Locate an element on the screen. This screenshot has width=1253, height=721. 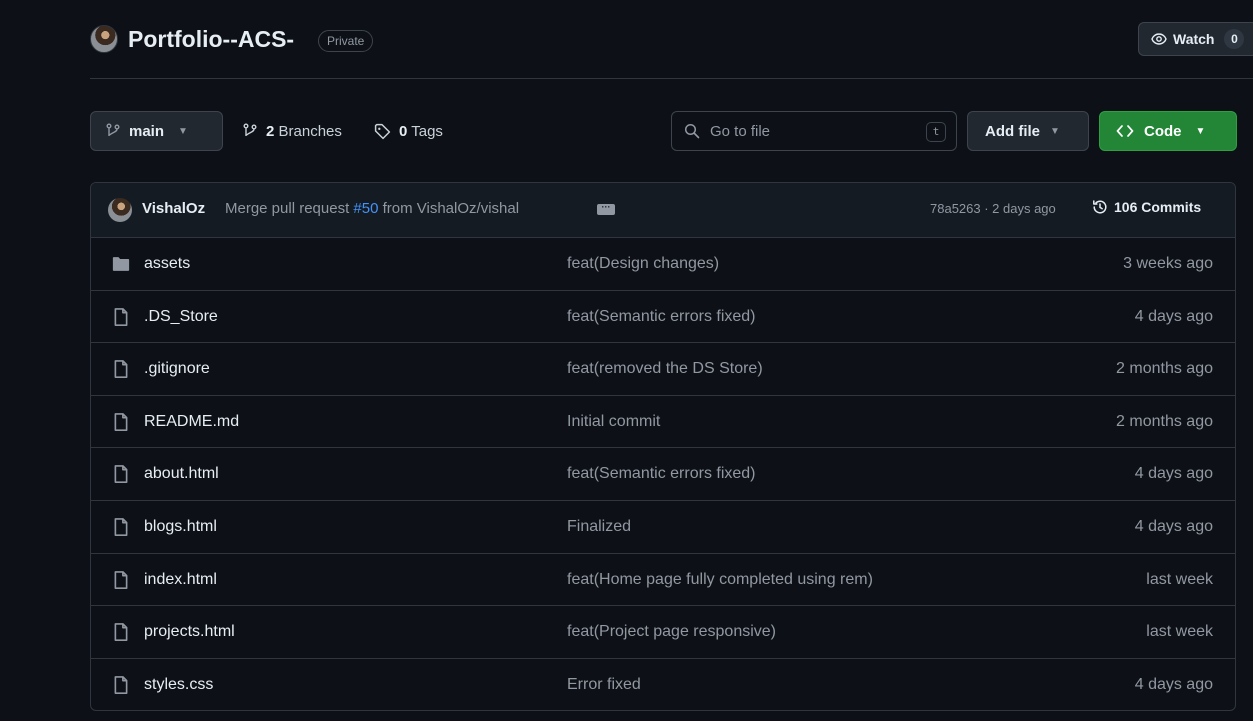
file-name: .DS_Store is located at coordinates (181, 317).